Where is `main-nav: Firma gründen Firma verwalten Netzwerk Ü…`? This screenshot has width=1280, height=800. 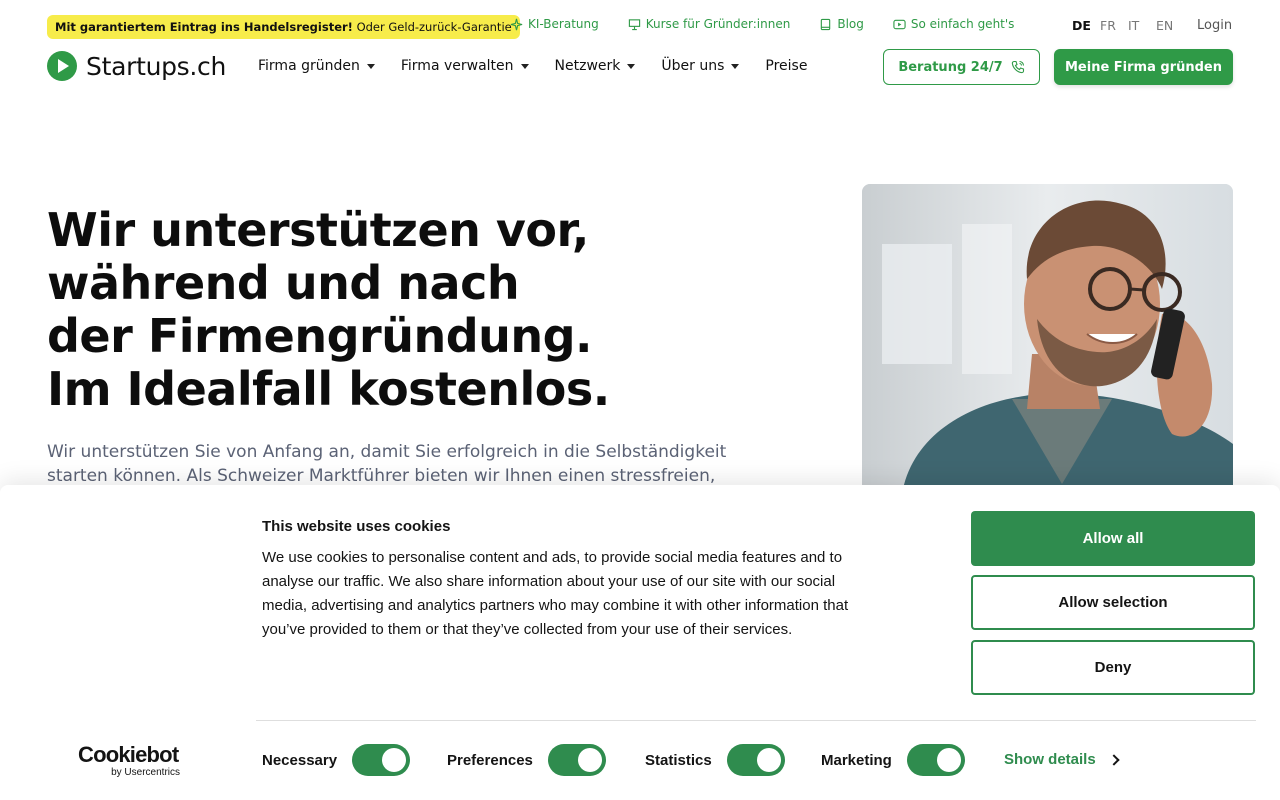
main-nav: Firma gründen Firma verwalten Netzwerk Ü… is located at coordinates (532, 66).